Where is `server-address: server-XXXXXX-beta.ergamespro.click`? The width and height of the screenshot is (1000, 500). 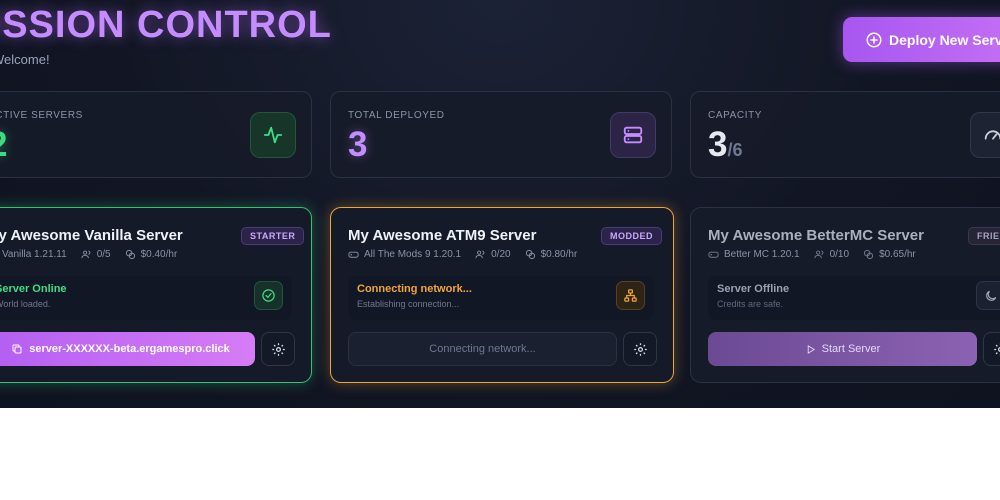
server-address: server-XXXXXX-beta.ergamespro.click is located at coordinates (129, 349).